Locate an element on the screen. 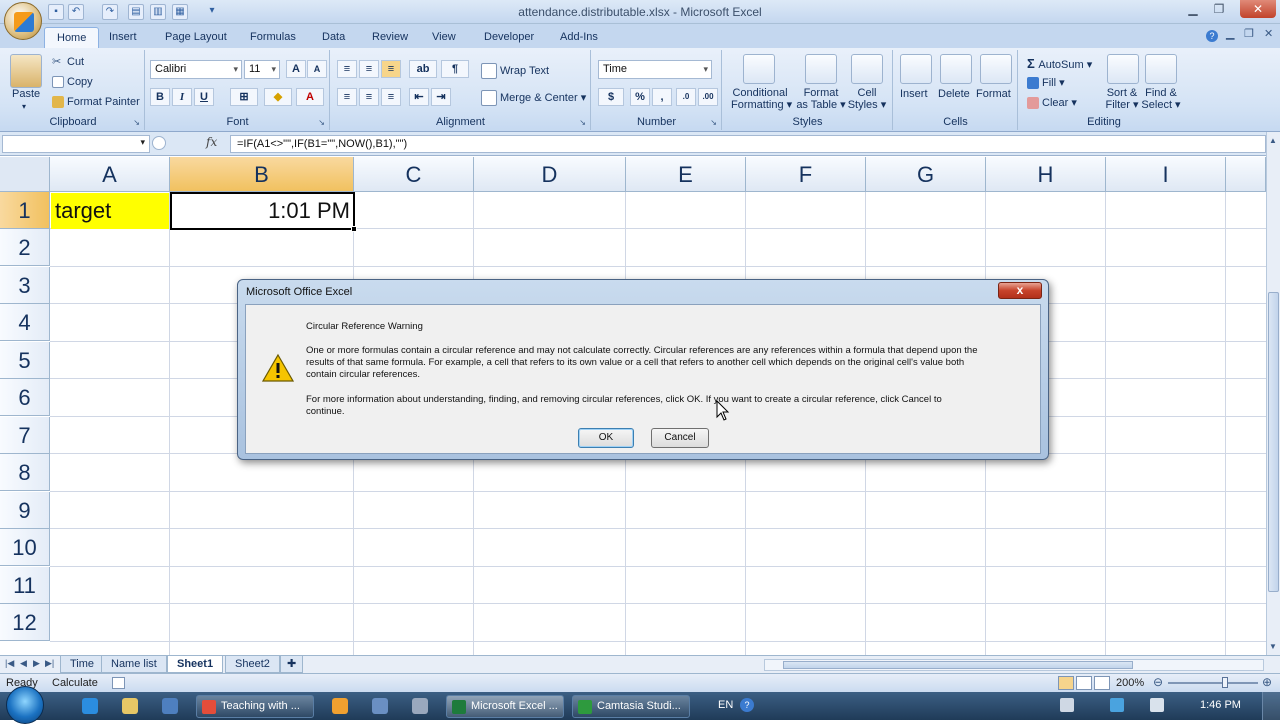 This screenshot has width=1280, height=724. ribbon-restore-icon: ❐ is located at coordinates (1249, 33).